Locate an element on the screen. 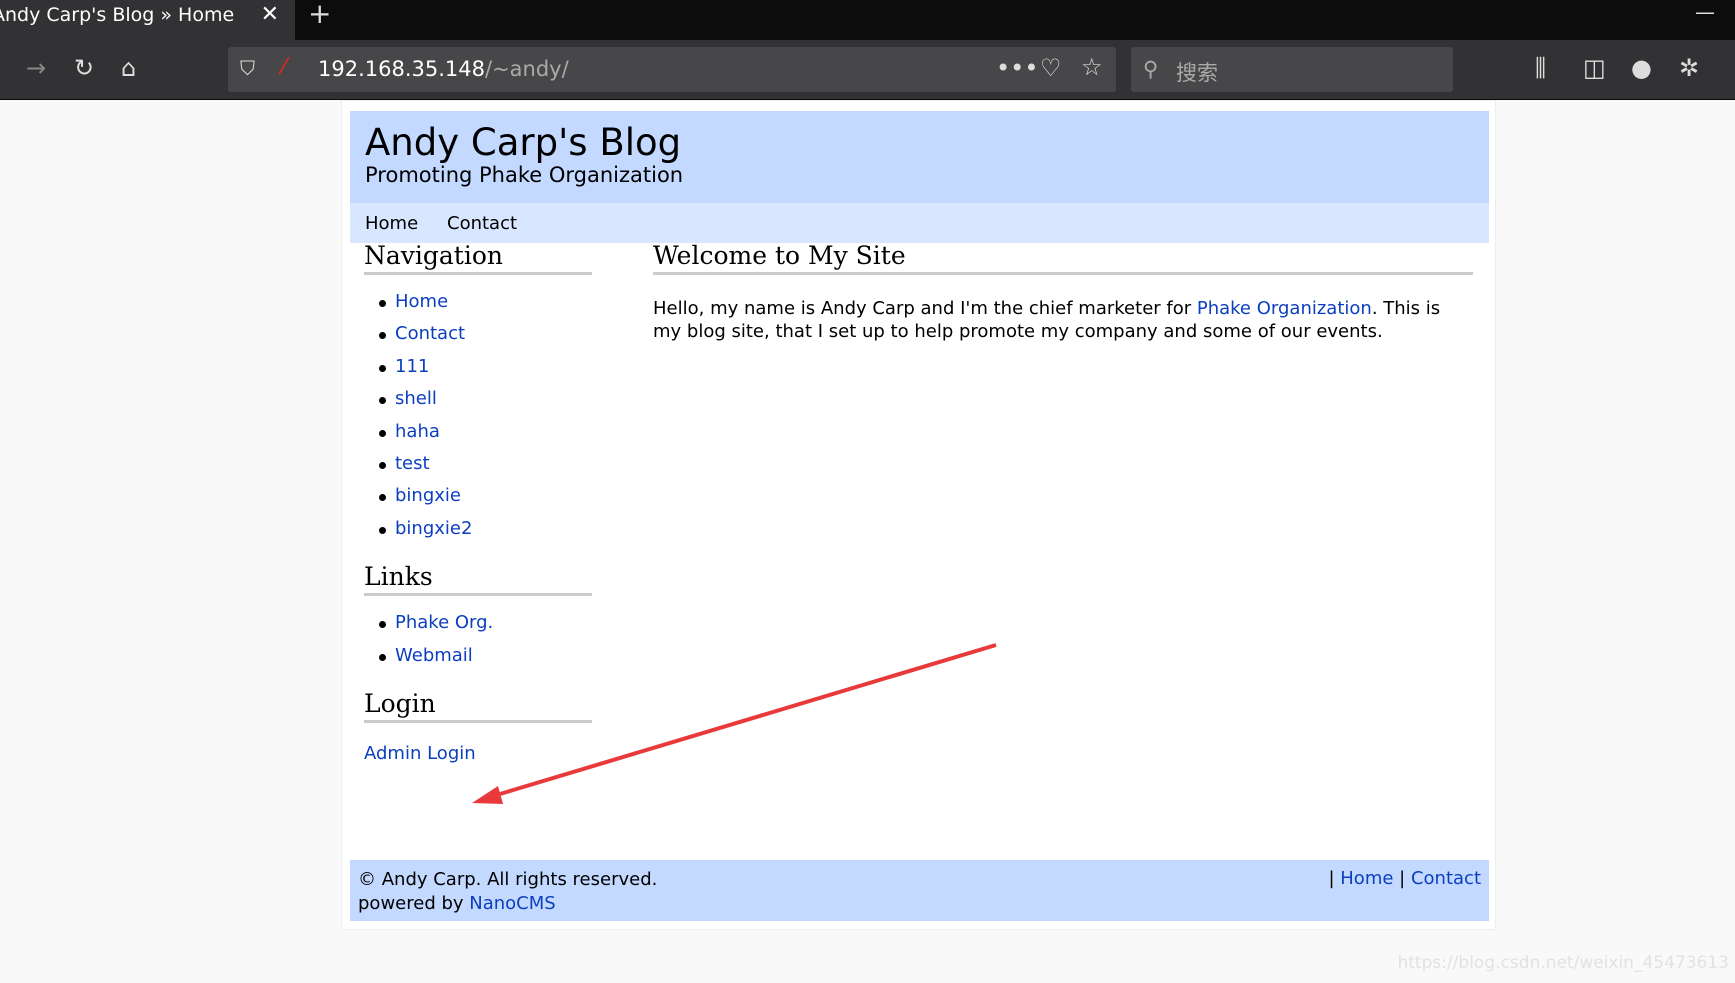 The image size is (1735, 983). red-annotation-arrow is located at coordinates (734, 723).